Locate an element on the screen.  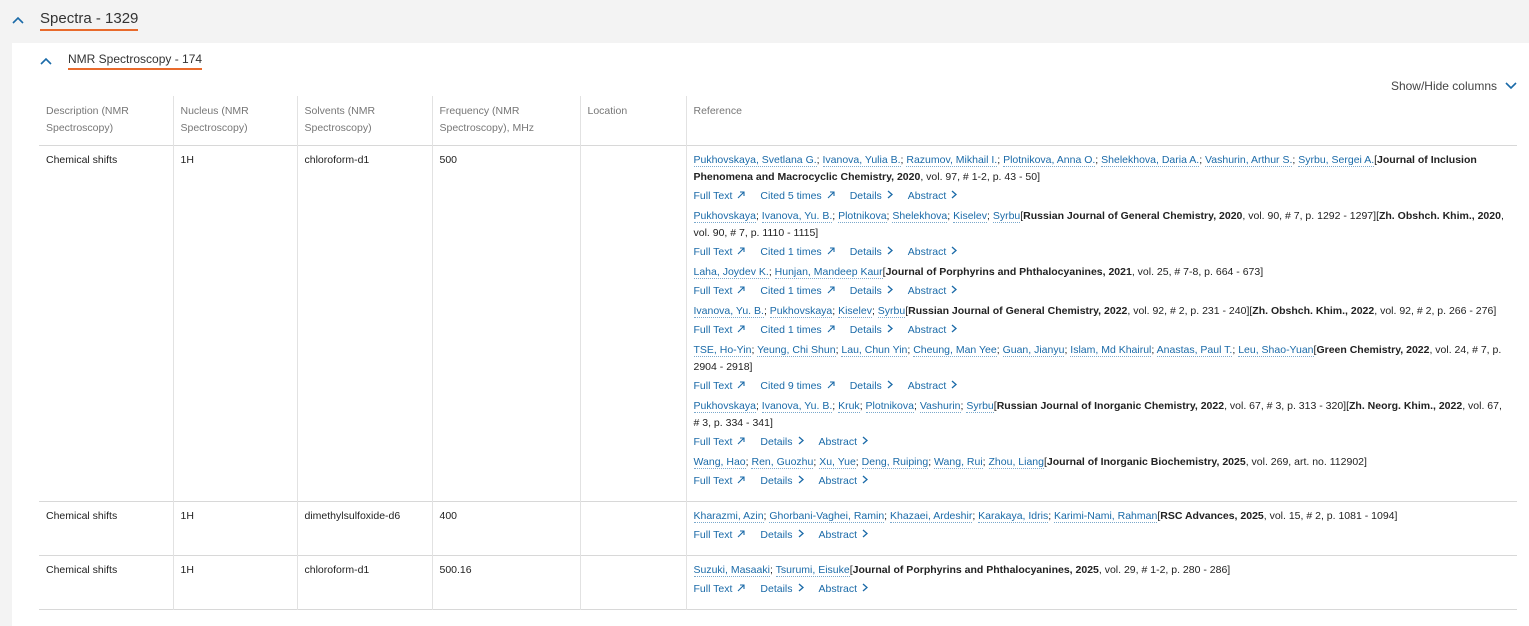
author-link: Ghorbani-Vaghei, Ramin is located at coordinates (827, 516).